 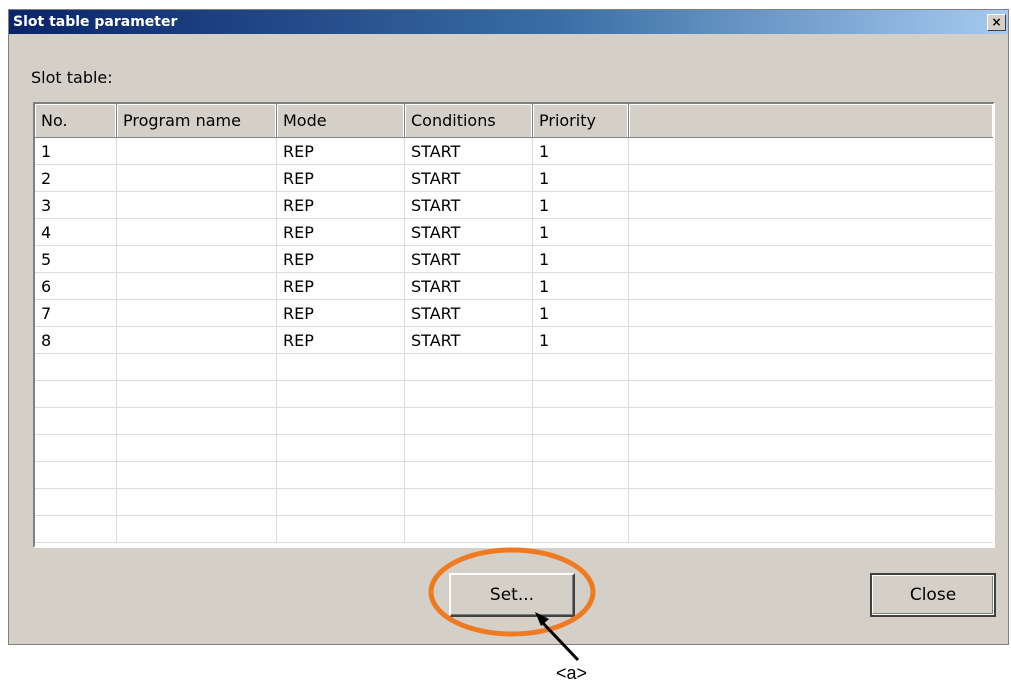 I want to click on cell-no: 4, so click(x=76, y=232).